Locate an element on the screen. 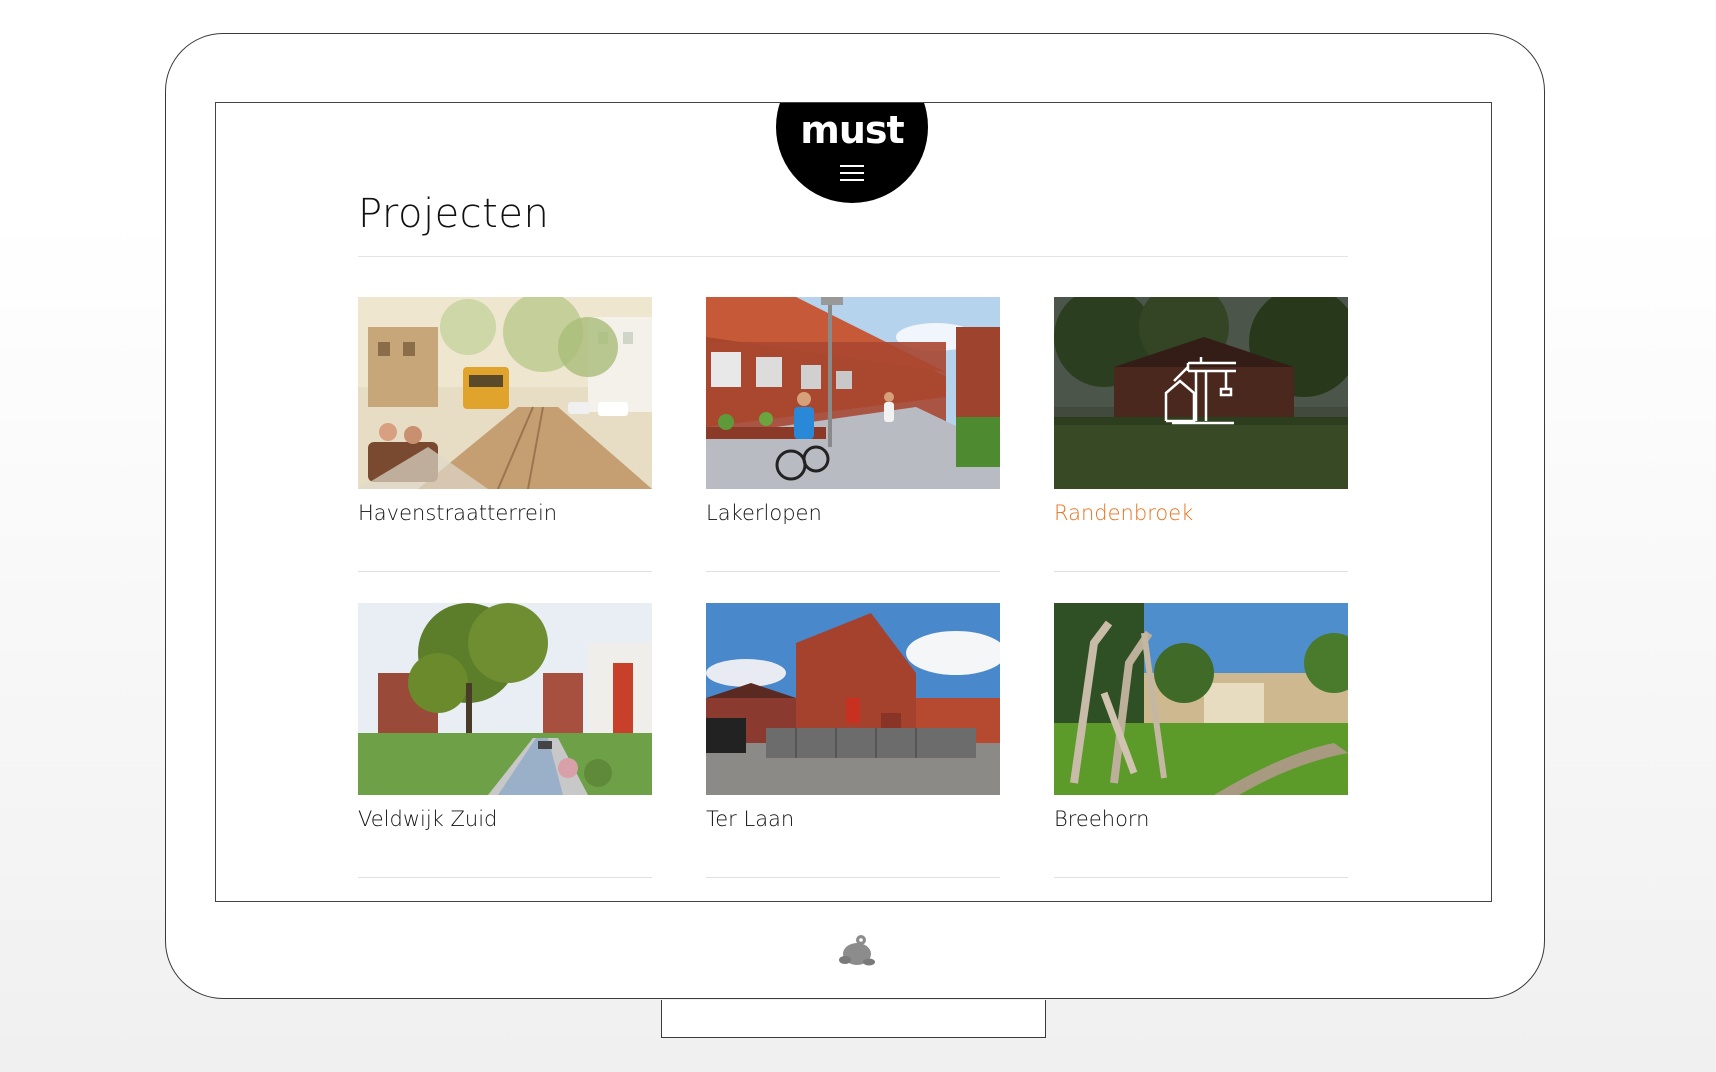 This screenshot has width=1716, height=1072. project-image-ter-laan is located at coordinates (853, 699).